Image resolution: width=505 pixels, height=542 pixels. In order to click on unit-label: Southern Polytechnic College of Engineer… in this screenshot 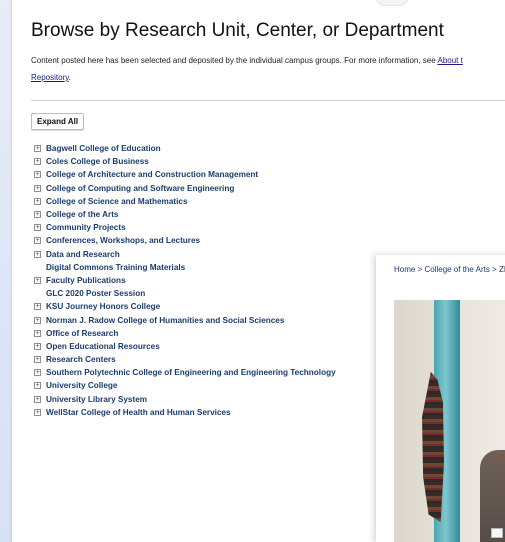, I will do `click(191, 372)`.